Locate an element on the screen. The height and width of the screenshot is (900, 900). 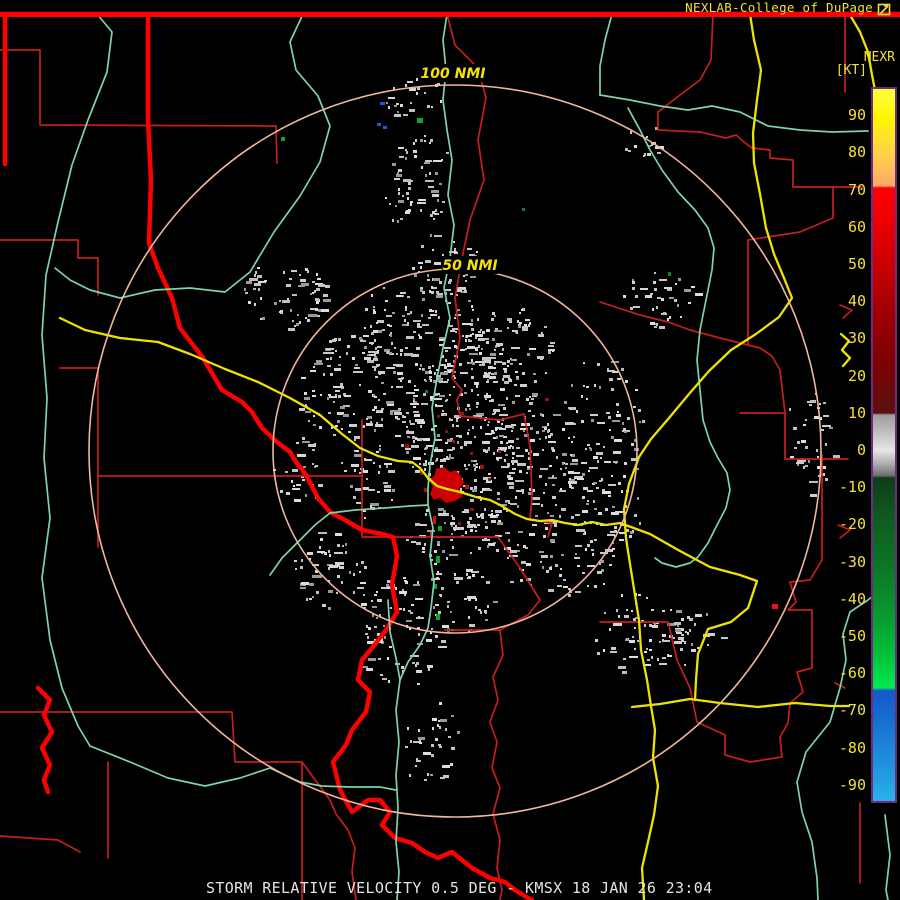
colorbar-tick-80: 80 is located at coordinates (856, 152).